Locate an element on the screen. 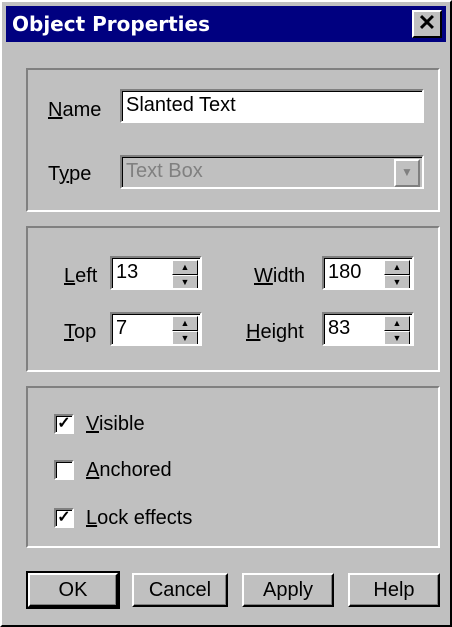 This screenshot has height=627, width=452. cancel-button: Cancel is located at coordinates (180, 590).